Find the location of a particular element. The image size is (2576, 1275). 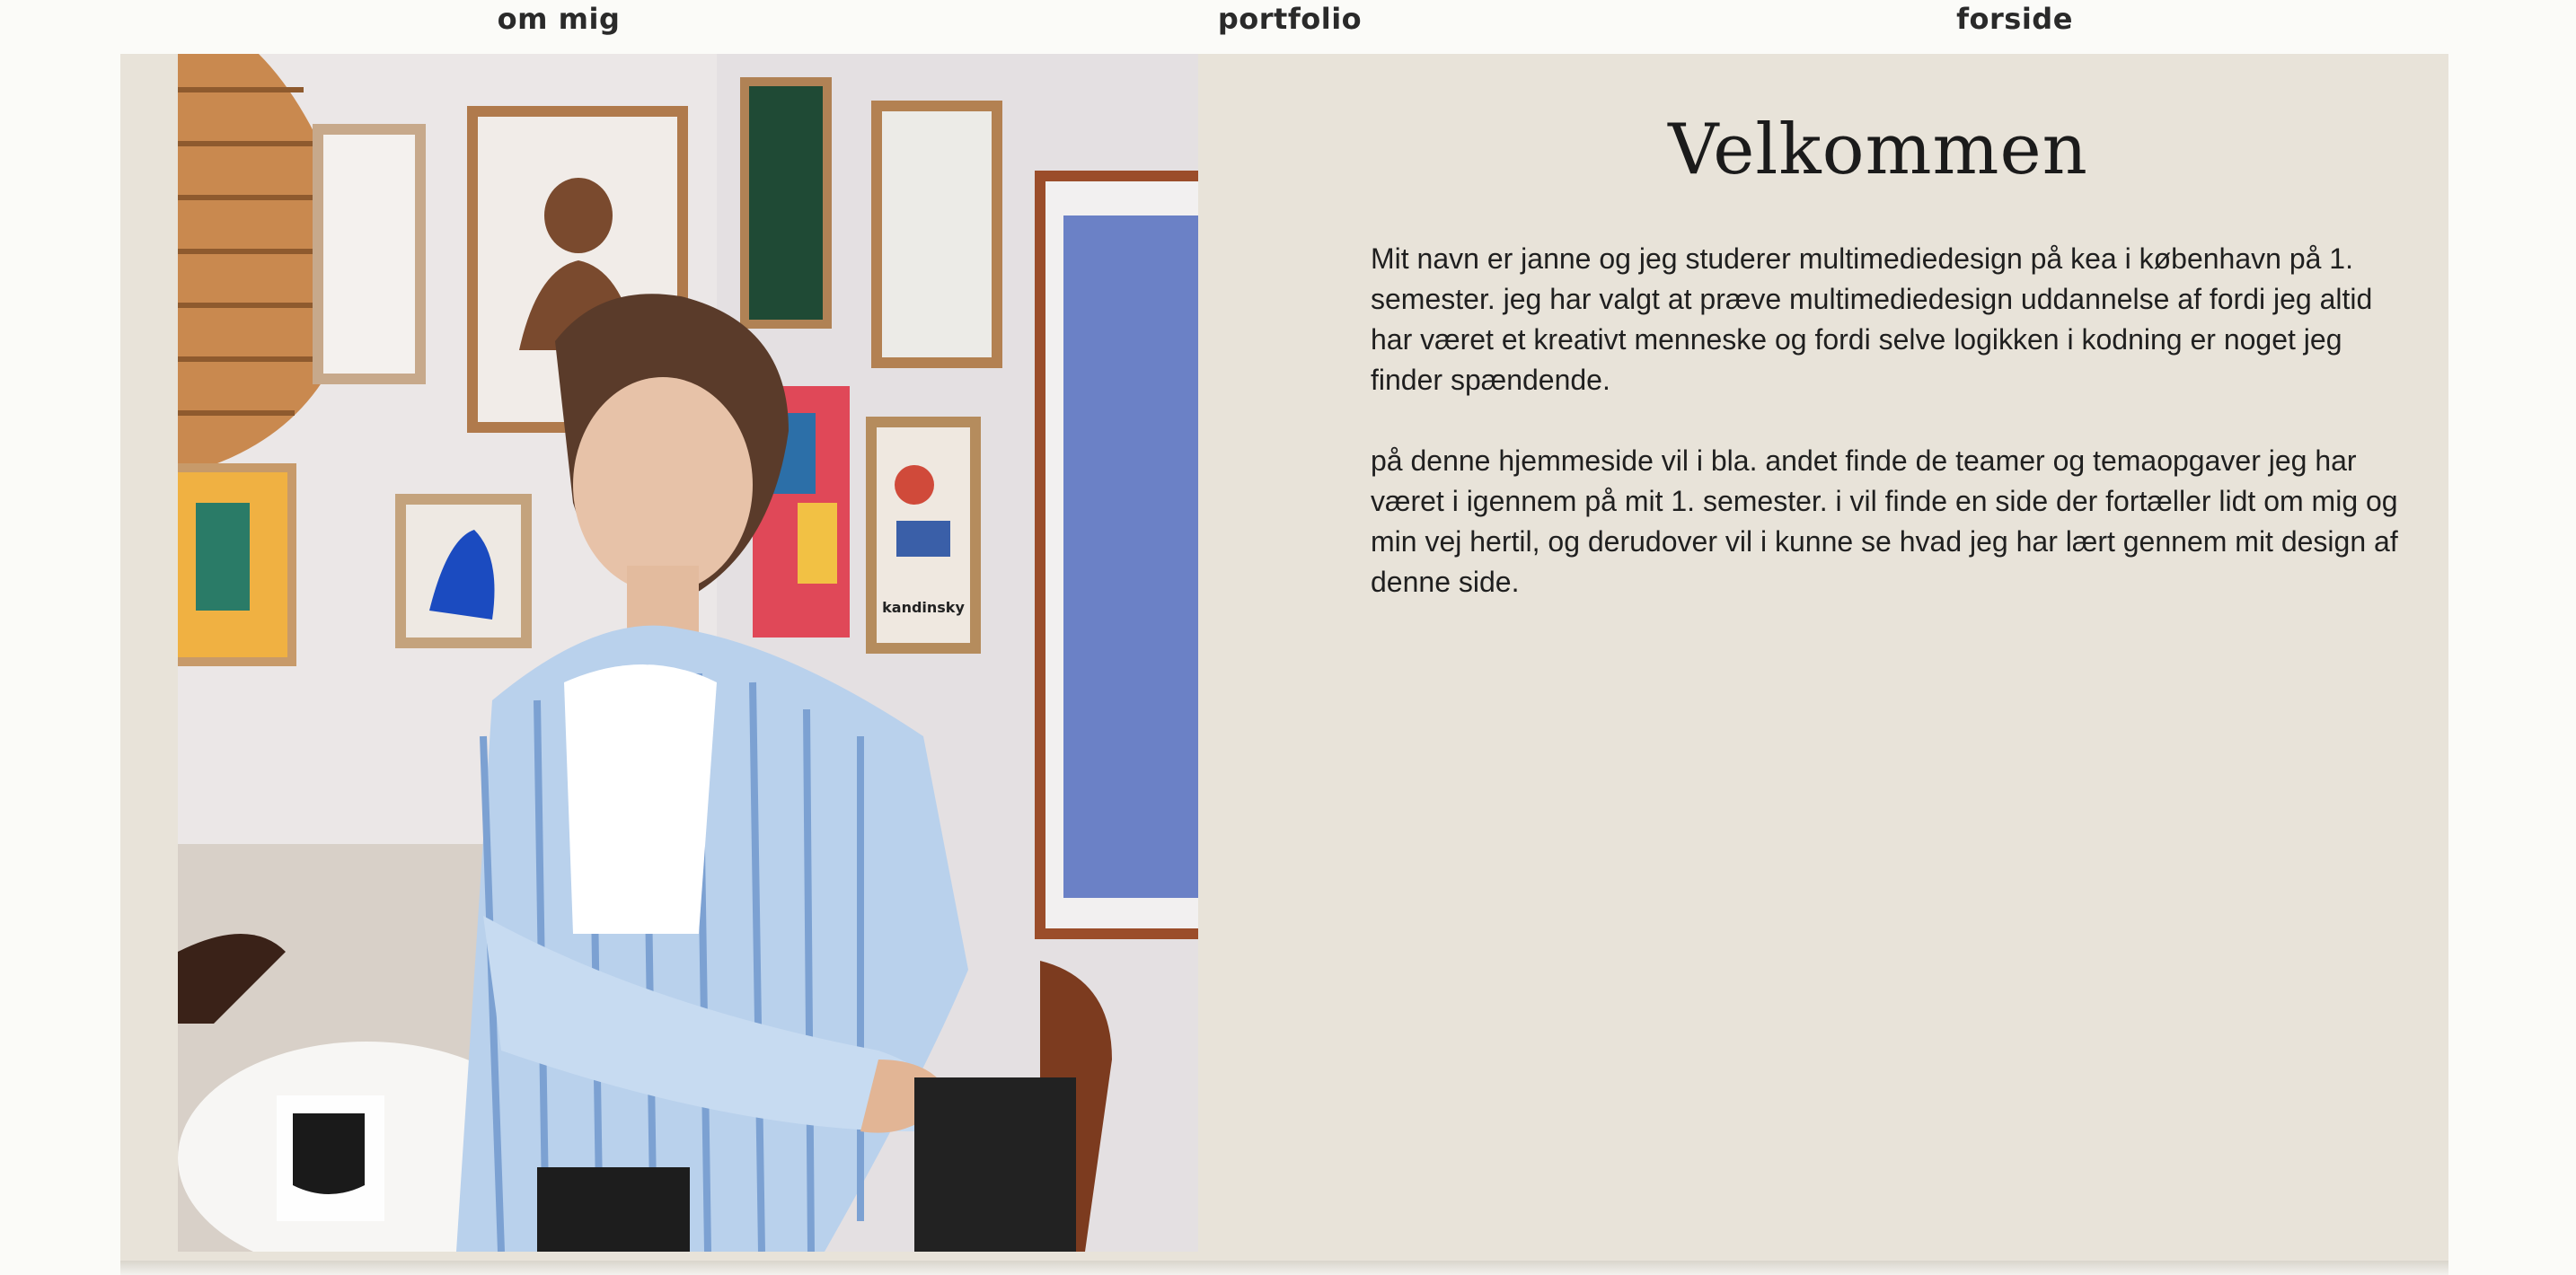

page-title: Velkommen is located at coordinates (1878, 150).